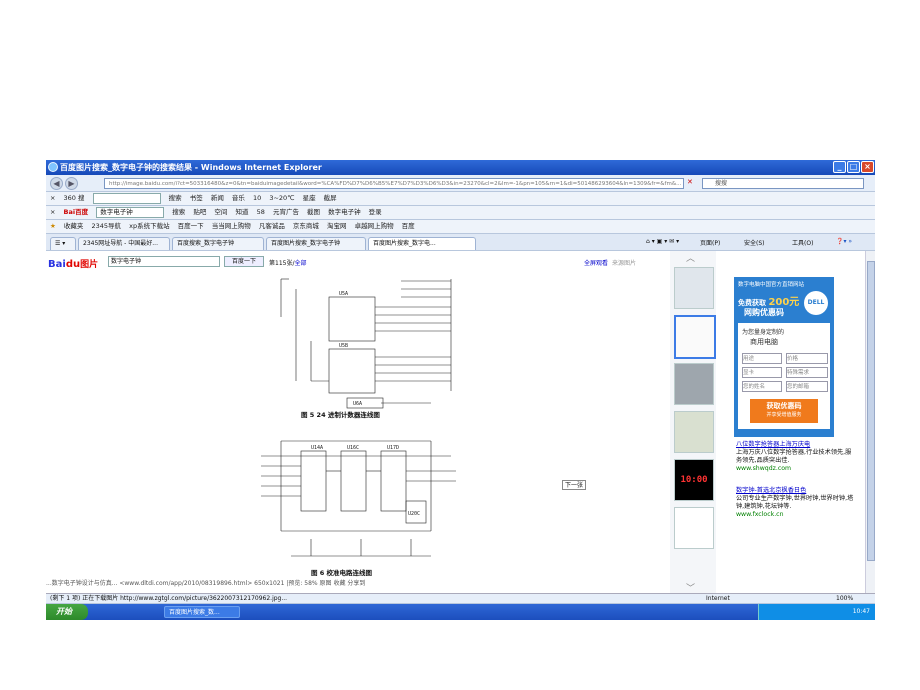  What do you see at coordinates (610, 262) in the screenshot?
I see `view-options: 全屏观看 来源图片` at bounding box center [610, 262].